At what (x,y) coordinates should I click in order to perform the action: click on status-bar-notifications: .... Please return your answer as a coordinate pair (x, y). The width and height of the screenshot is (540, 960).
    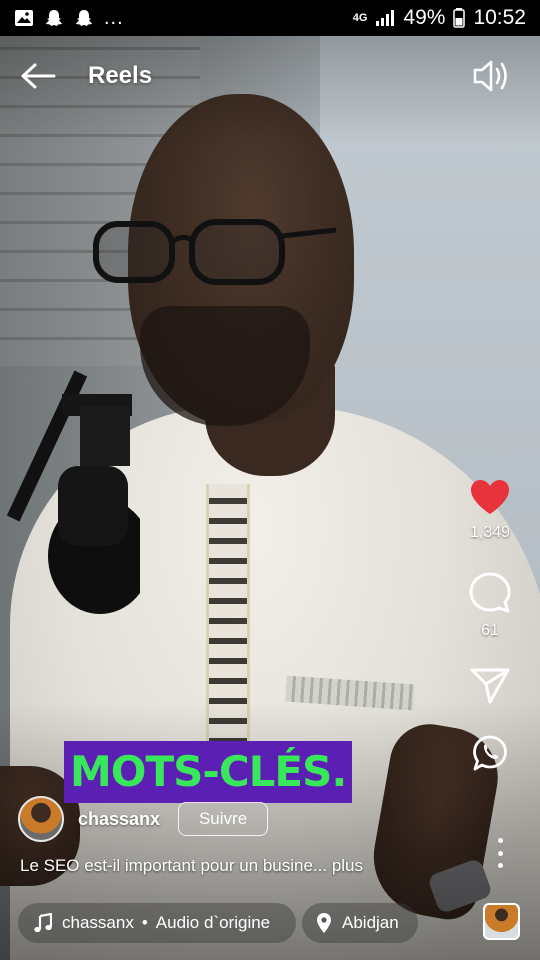
    Looking at the image, I should click on (69, 18).